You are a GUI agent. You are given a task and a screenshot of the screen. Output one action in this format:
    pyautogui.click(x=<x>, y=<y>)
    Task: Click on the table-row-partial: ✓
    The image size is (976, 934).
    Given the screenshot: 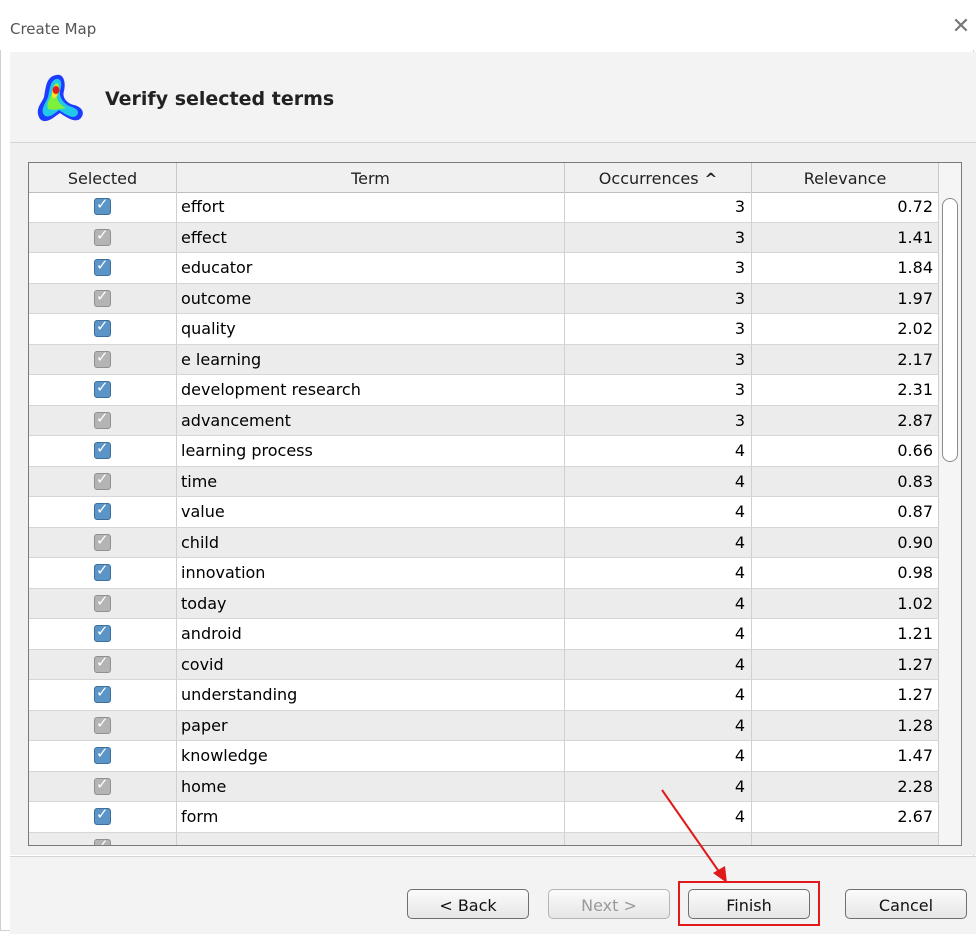 What is the action you would take?
    pyautogui.click(x=484, y=838)
    